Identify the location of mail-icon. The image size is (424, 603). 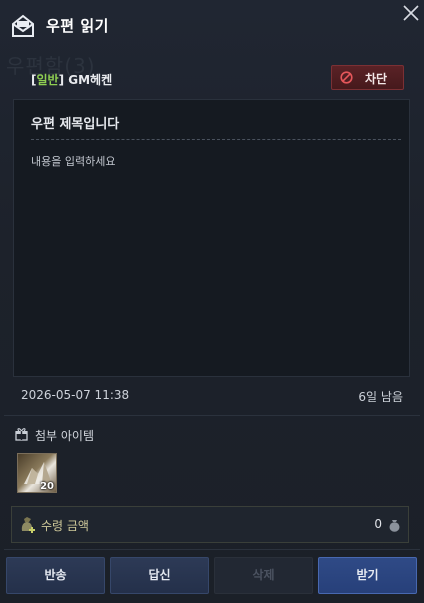
(23, 25).